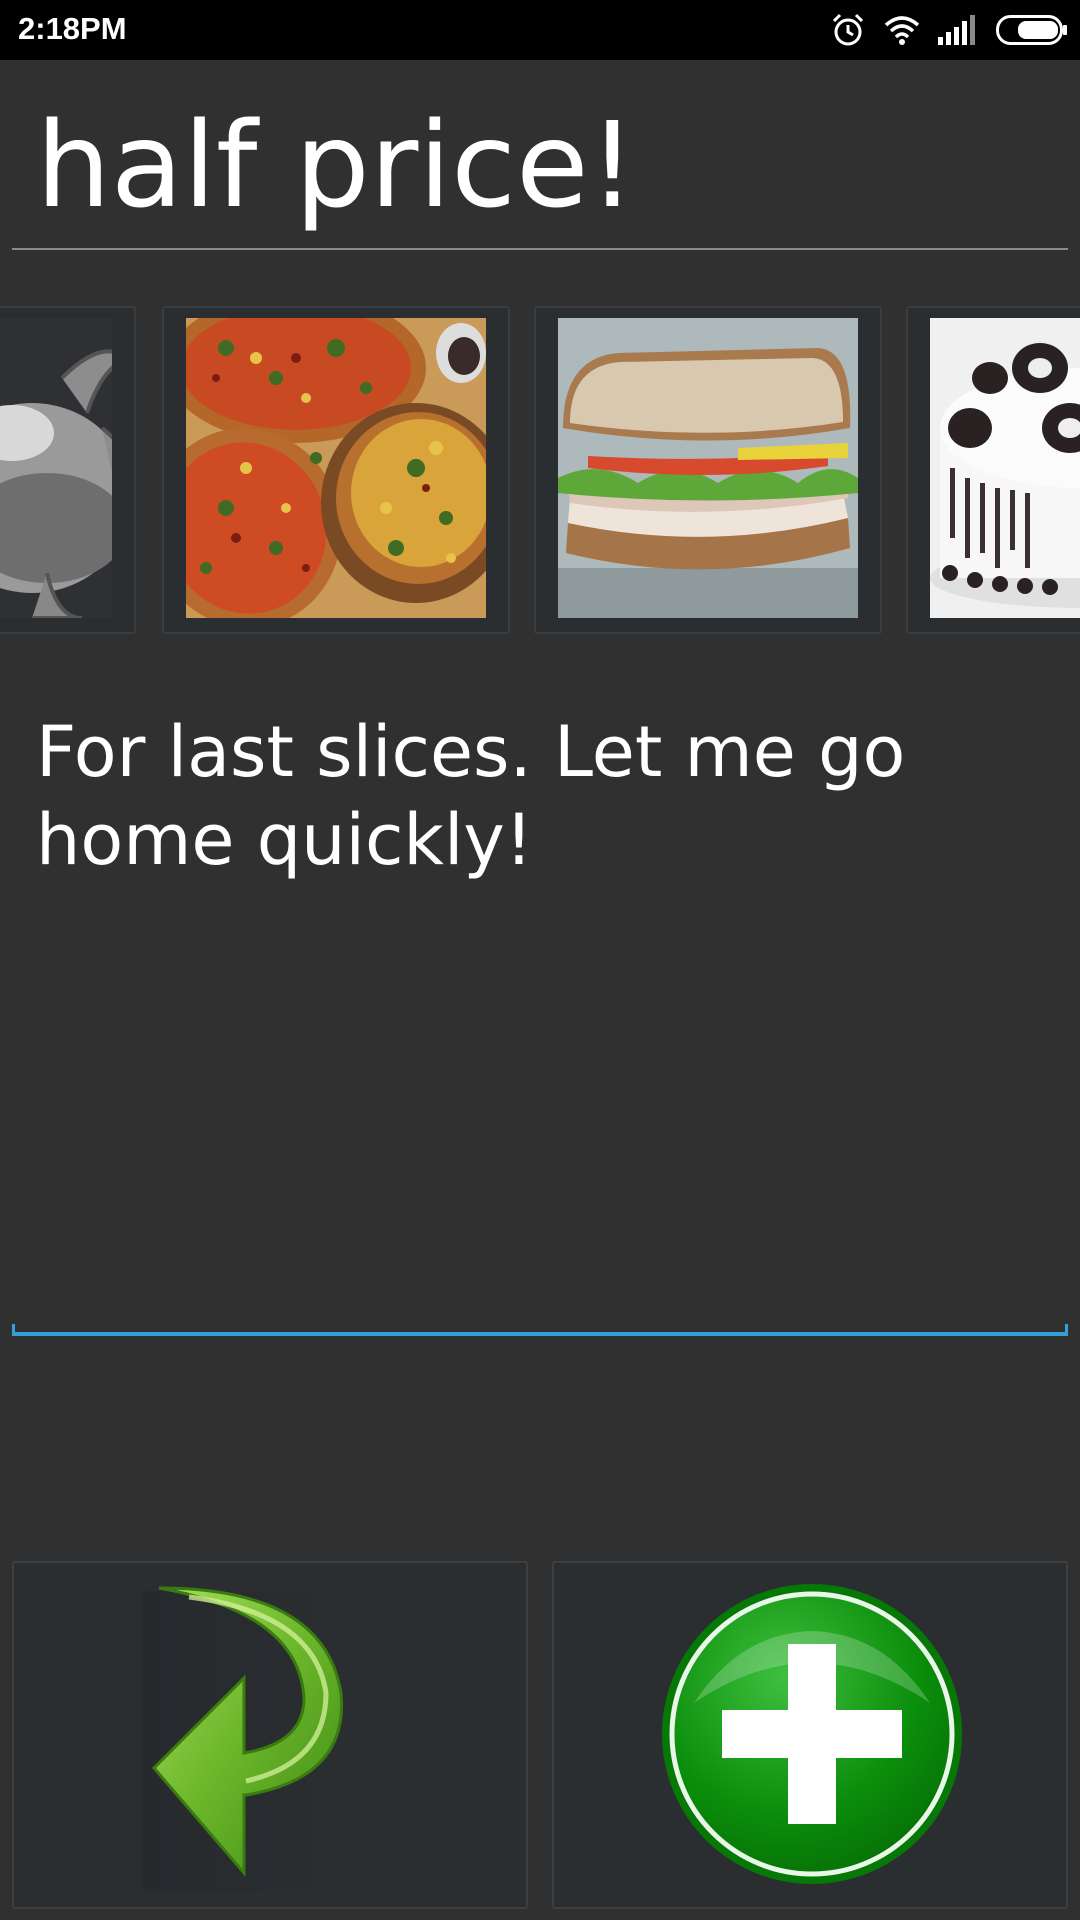 This screenshot has height=1920, width=1080. I want to click on gallery-item-pizza, so click(336, 470).